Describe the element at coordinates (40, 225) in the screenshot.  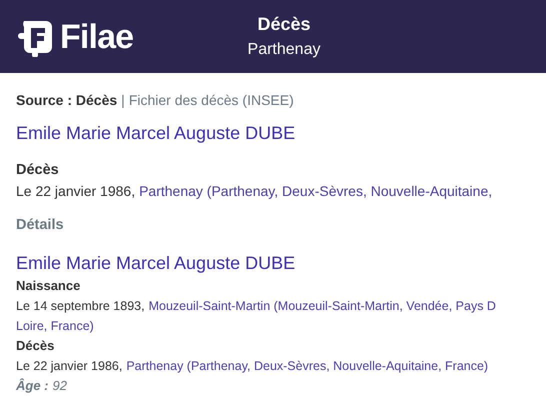
I see `details-link: Détails` at that location.